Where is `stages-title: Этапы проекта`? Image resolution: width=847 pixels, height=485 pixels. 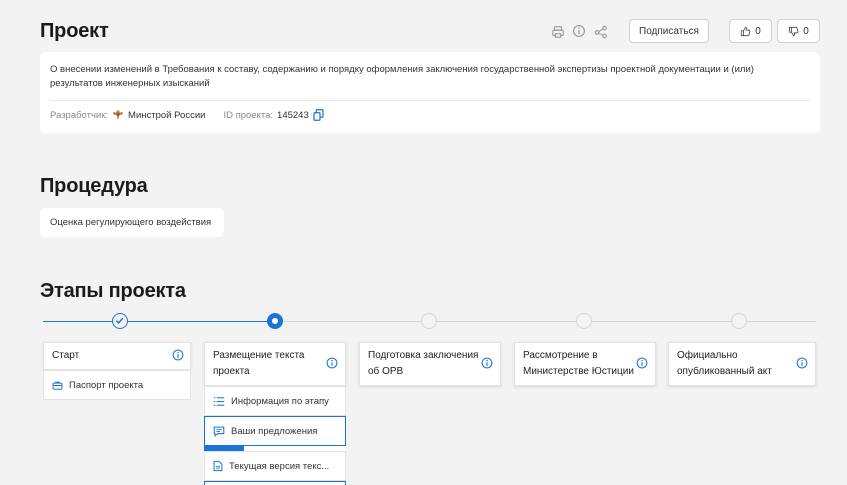 stages-title: Этапы проекта is located at coordinates (113, 291).